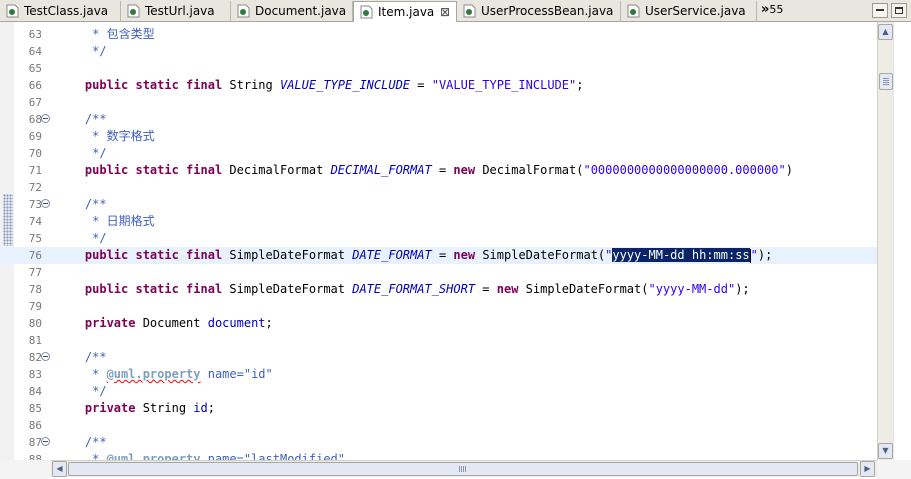 The width and height of the screenshot is (911, 479). Describe the element at coordinates (438, 51) in the screenshot. I see `code-line: 64 */` at that location.